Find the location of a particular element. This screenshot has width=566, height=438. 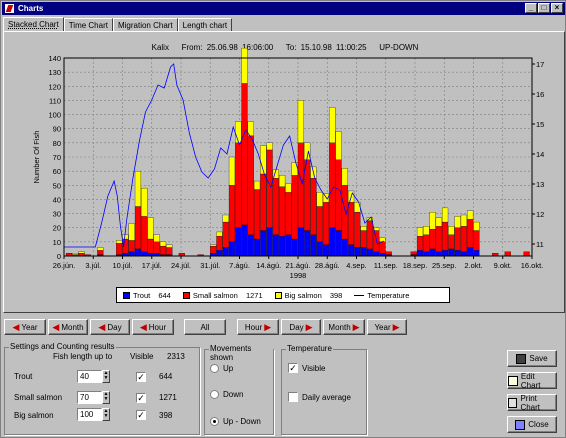

x-tick-label: 4.sep. is located at coordinates (356, 265).